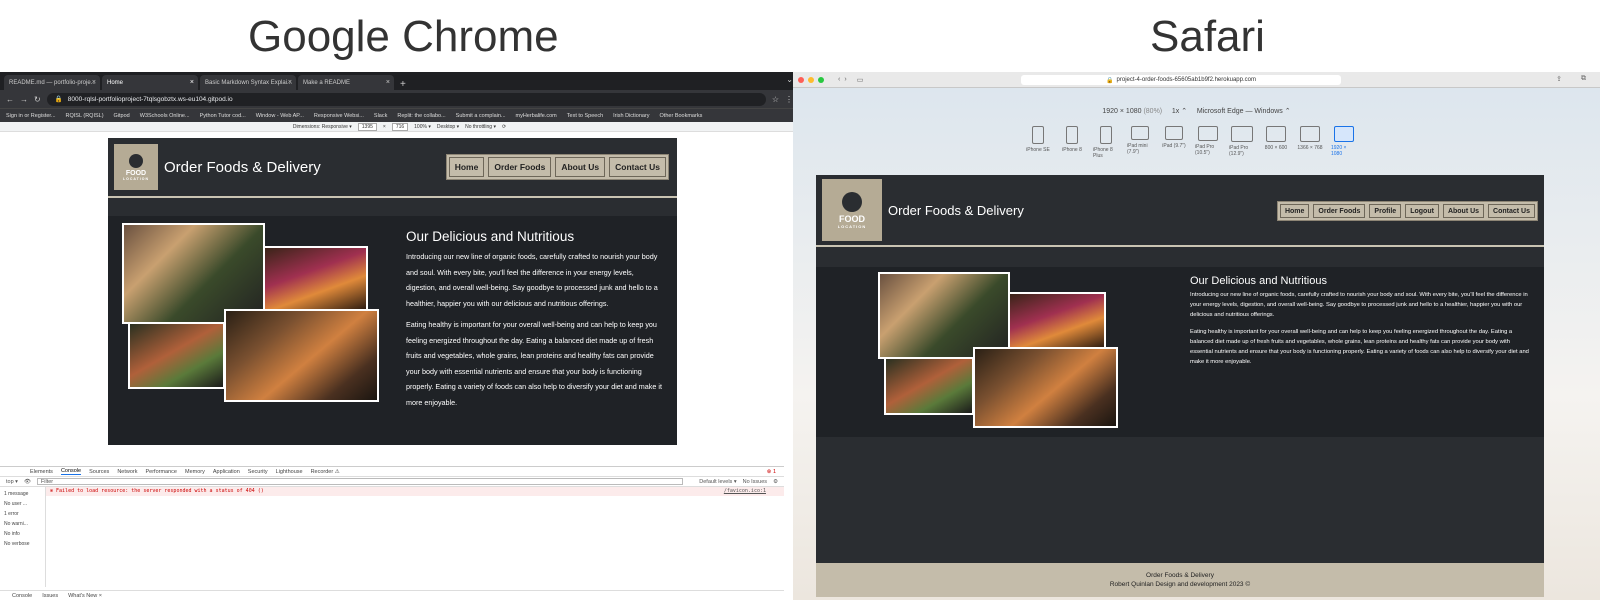  What do you see at coordinates (403, 84) in the screenshot?
I see `new-tab-icon: +` at bounding box center [403, 84].